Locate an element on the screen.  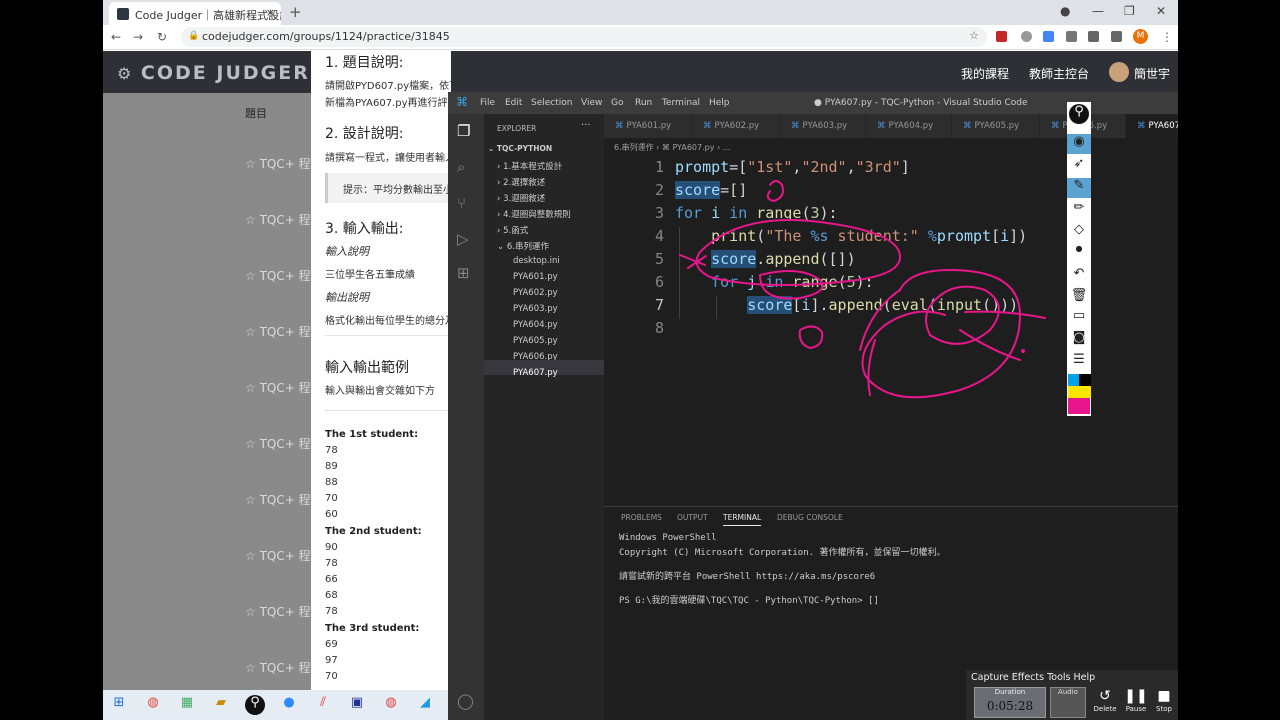
color-swatch-yellow is located at coordinates (1085, 392).